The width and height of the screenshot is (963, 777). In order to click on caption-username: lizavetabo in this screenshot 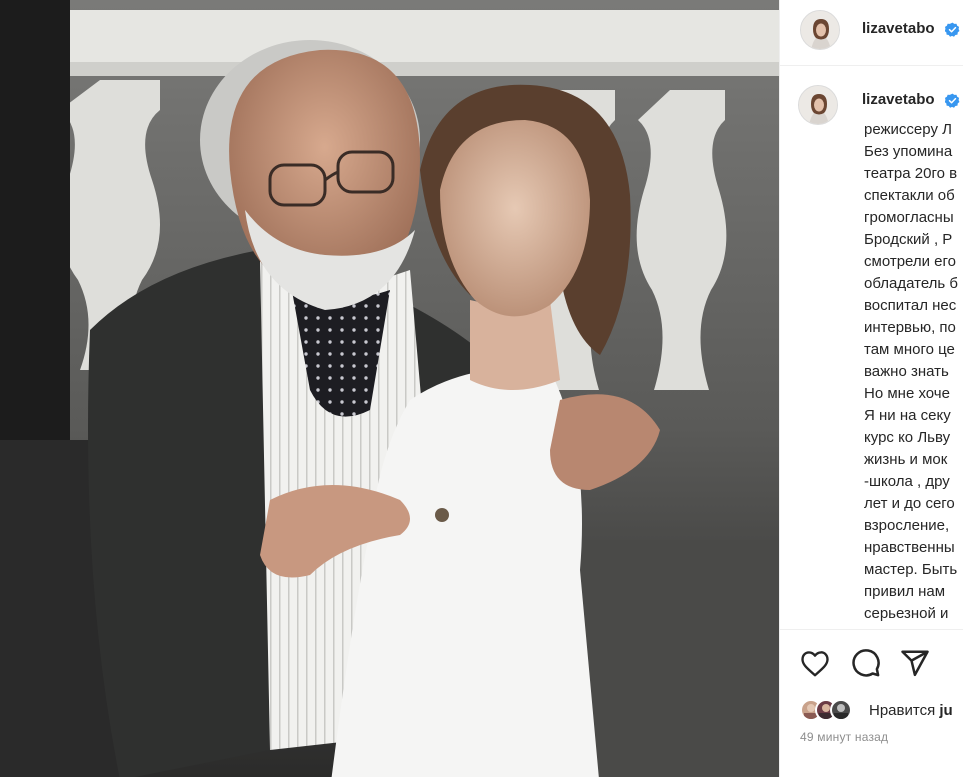, I will do `click(898, 99)`.